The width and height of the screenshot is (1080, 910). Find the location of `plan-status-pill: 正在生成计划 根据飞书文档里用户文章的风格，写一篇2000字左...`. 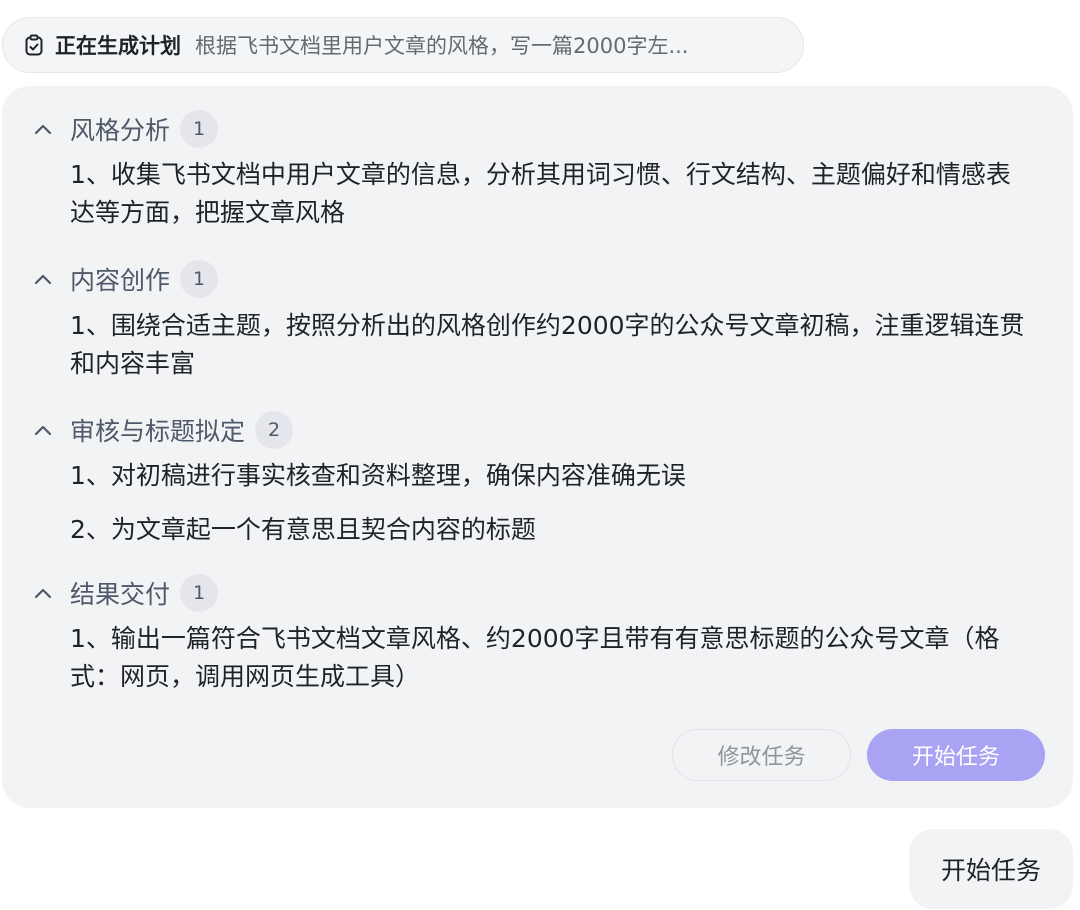

plan-status-pill: 正在生成计划 根据飞书文档里用户文章的风格，写一篇2000字左... is located at coordinates (403, 45).